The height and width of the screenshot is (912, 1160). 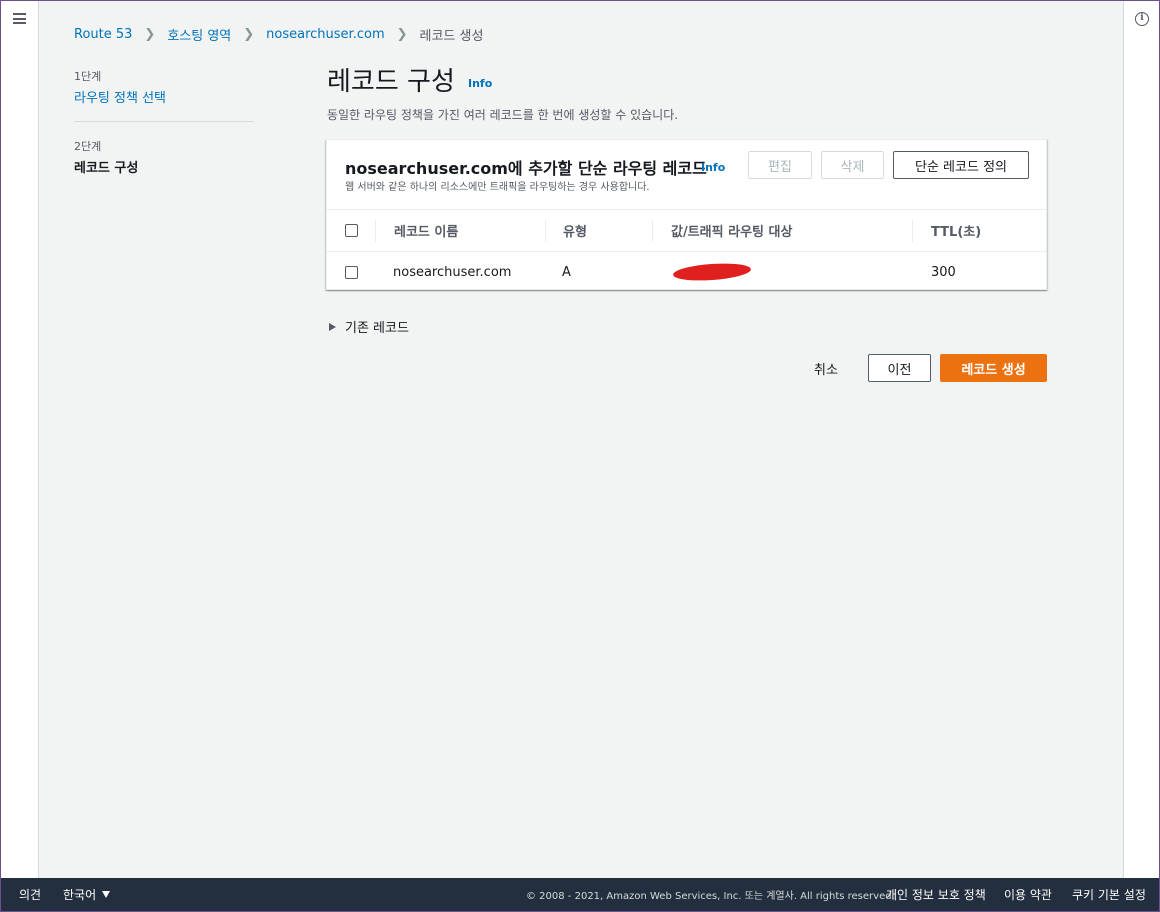 What do you see at coordinates (956, 230) in the screenshot?
I see `column-header-ttl: TTL(초)` at bounding box center [956, 230].